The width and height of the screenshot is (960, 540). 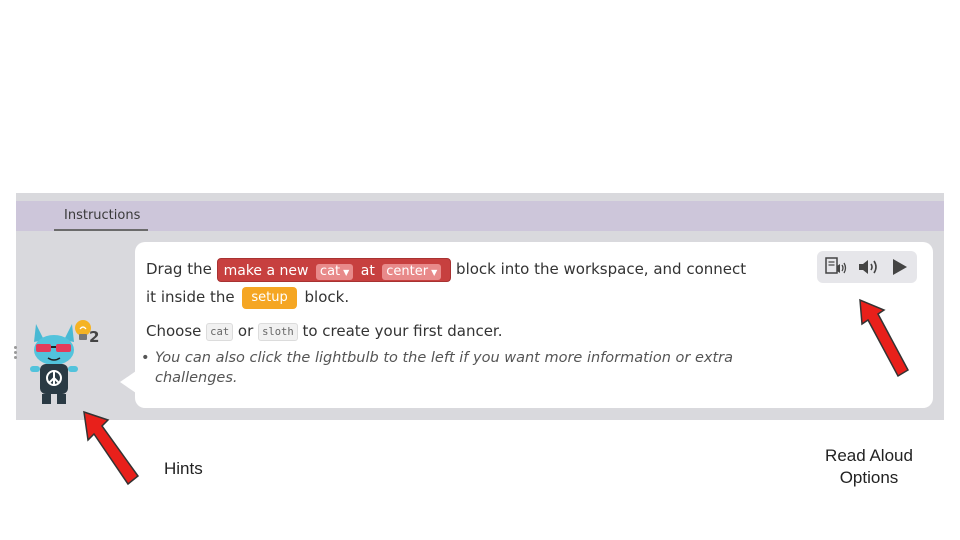 What do you see at coordinates (245, 331) in the screenshot?
I see `text-or: or` at bounding box center [245, 331].